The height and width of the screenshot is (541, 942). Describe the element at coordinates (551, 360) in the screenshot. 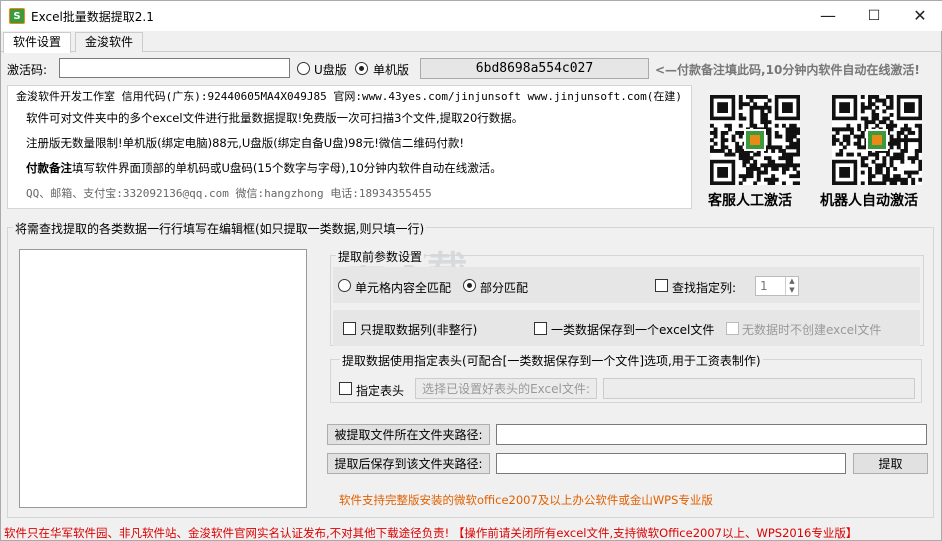

I see `header-group-title: 提取数据使用指定表头(可配合[一类数据保存到一个文件]选项,用于工资表制作)` at that location.